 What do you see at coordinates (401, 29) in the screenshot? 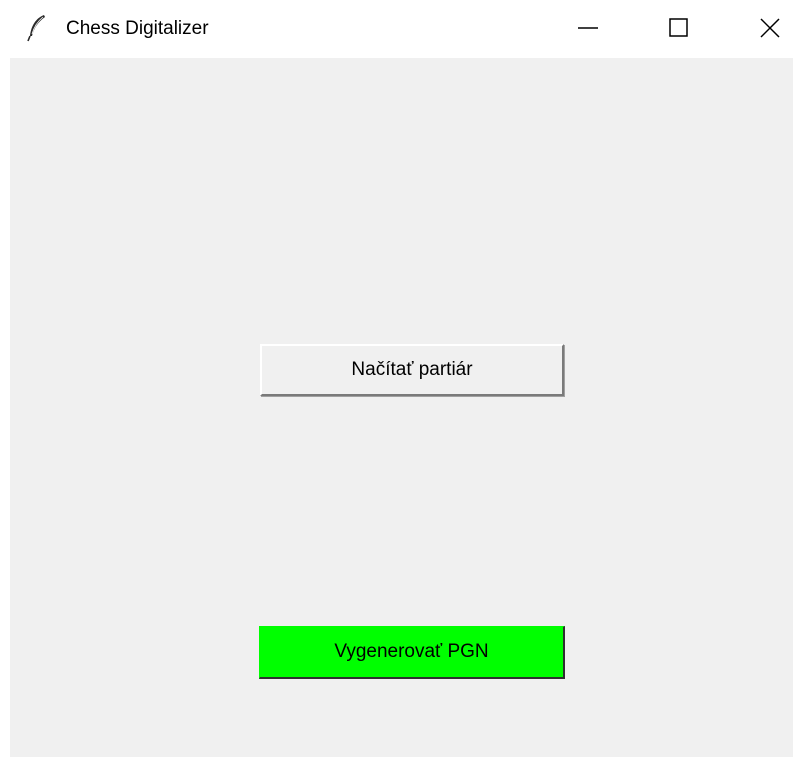
I see `title-bar: Chess Digitalizer` at bounding box center [401, 29].